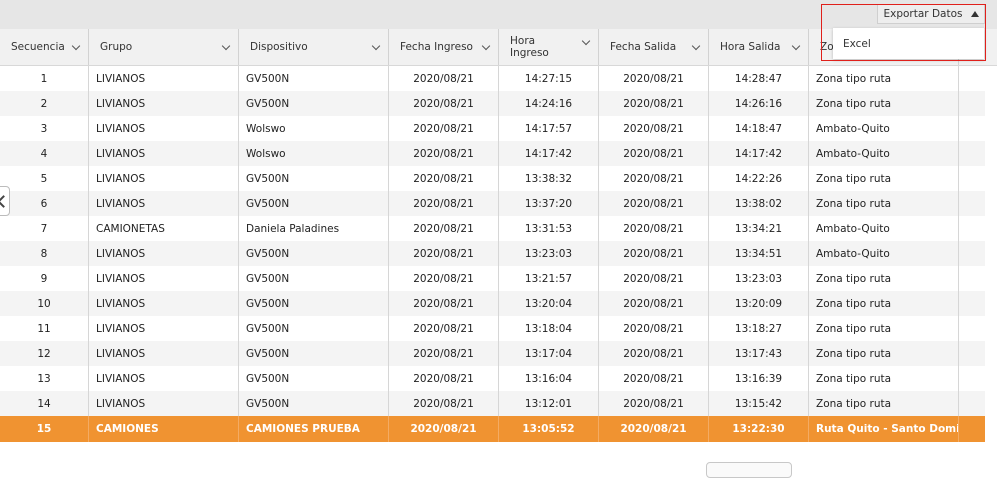 This screenshot has width=997, height=478. What do you see at coordinates (759, 128) in the screenshot?
I see `cell-hora-salida: 14:18:47` at bounding box center [759, 128].